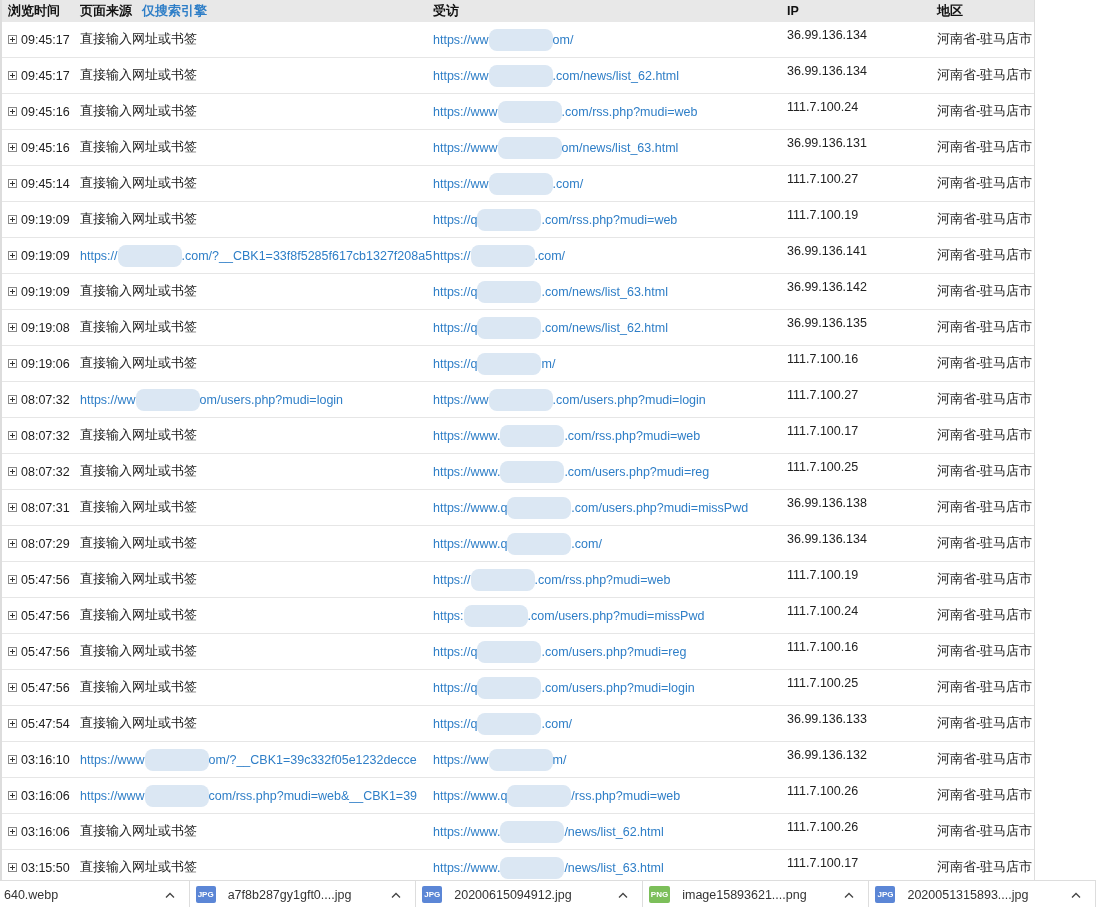 This screenshot has width=1096, height=907. What do you see at coordinates (604, 291) in the screenshot?
I see `url-link: .com/news/list_63.html` at bounding box center [604, 291].